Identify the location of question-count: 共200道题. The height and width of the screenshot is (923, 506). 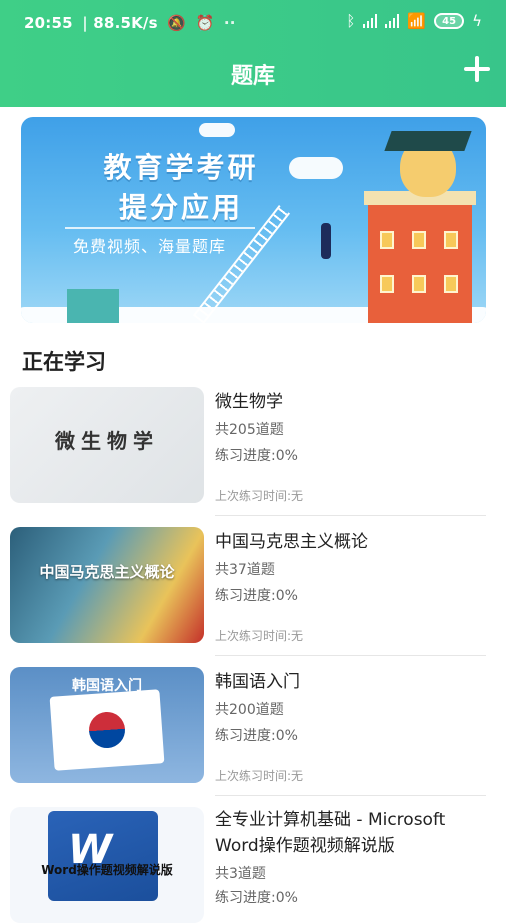
(249, 710).